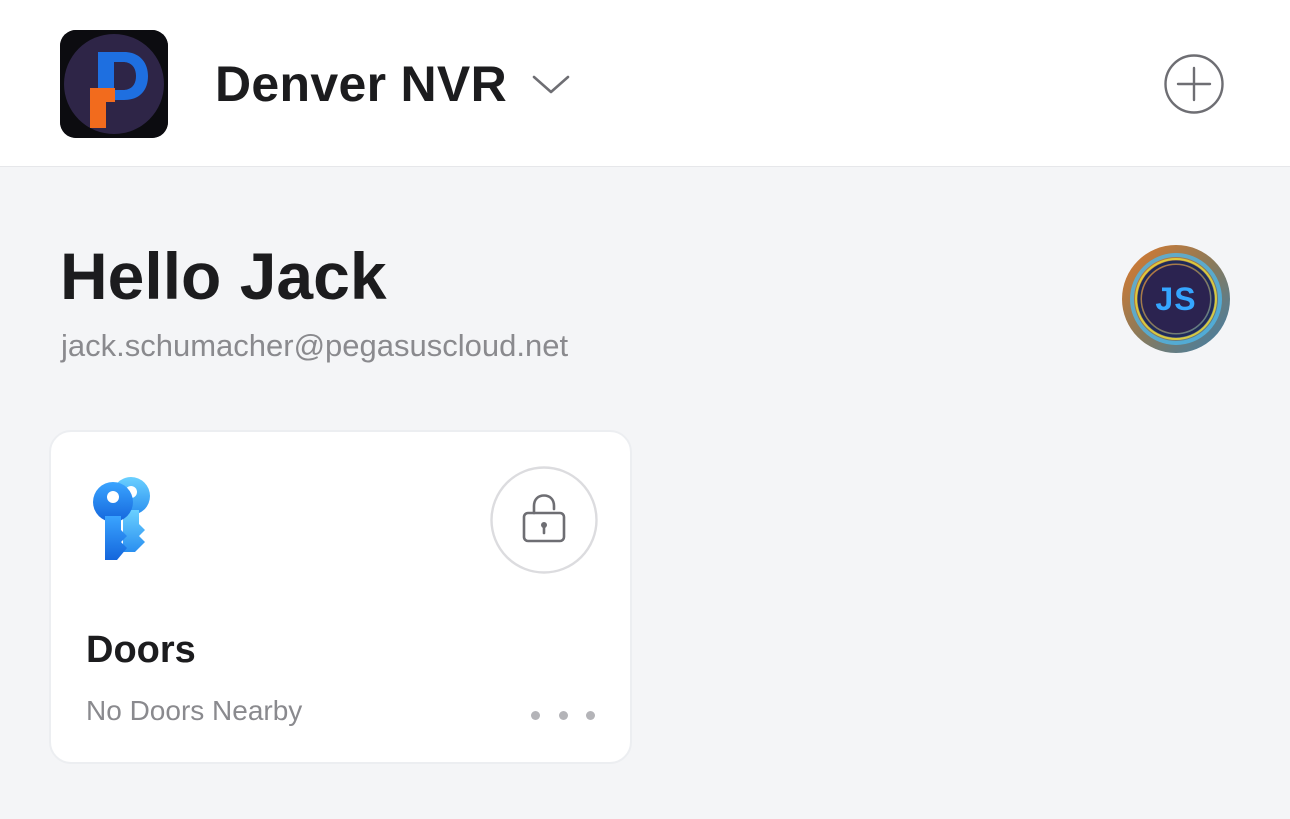  I want to click on user-email: jack.schumacher@pegasuscloud.net, so click(315, 345).